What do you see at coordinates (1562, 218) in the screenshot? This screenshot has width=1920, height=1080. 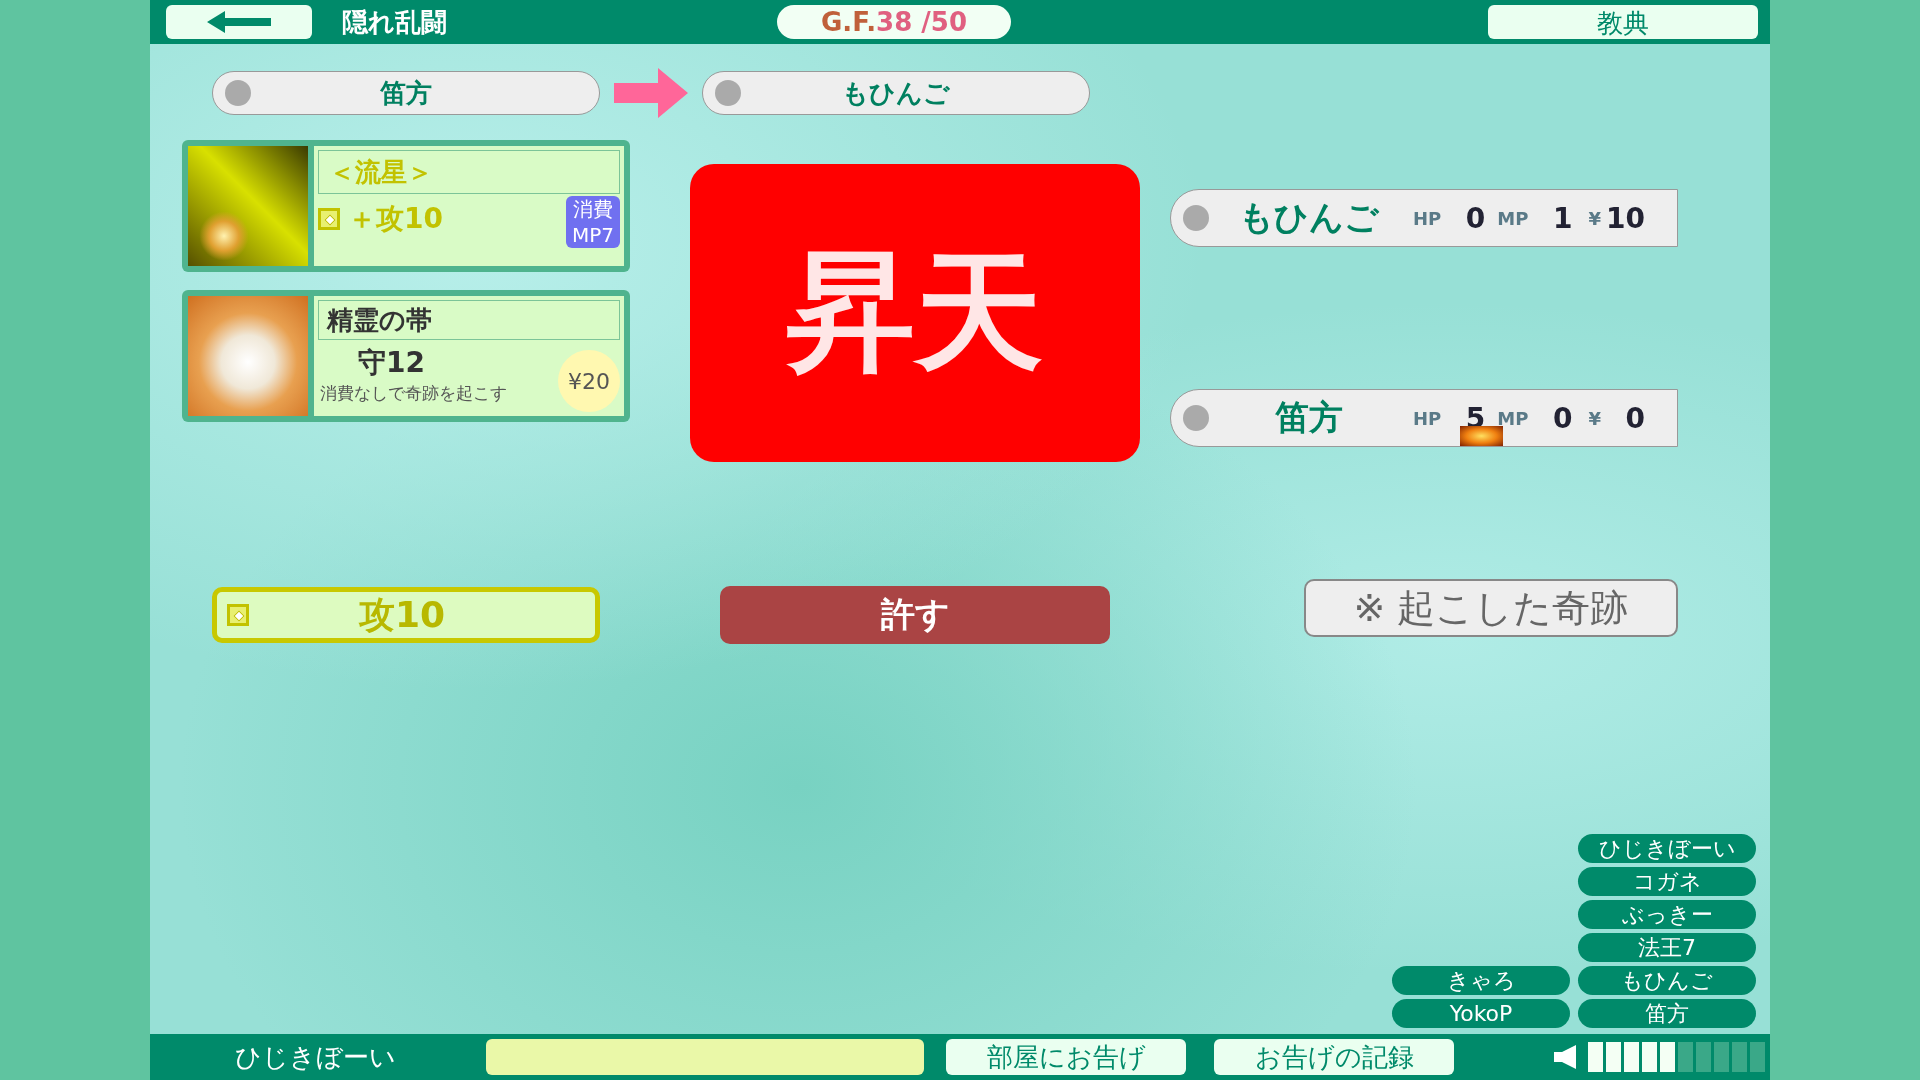 I see `mp-value: 1` at bounding box center [1562, 218].